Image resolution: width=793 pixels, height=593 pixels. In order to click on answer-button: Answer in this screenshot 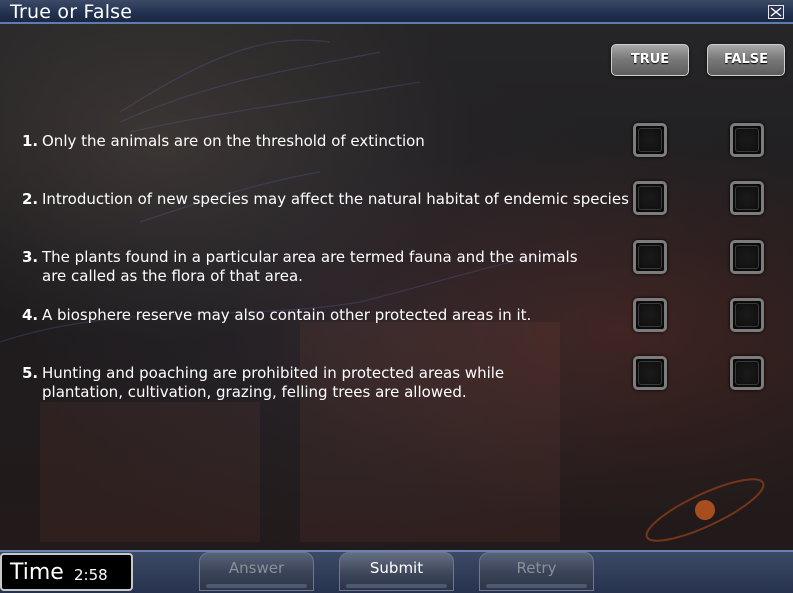, I will do `click(256, 571)`.